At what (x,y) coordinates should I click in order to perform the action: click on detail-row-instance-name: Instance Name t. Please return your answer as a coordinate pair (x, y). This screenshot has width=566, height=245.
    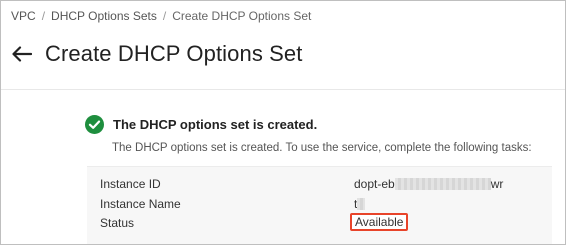
    Looking at the image, I should click on (319, 204).